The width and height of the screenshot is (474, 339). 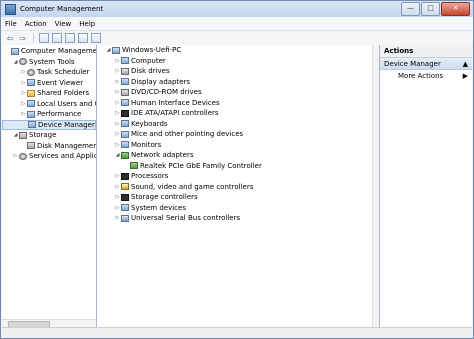 I want to click on menu-file: File, so click(x=11, y=24).